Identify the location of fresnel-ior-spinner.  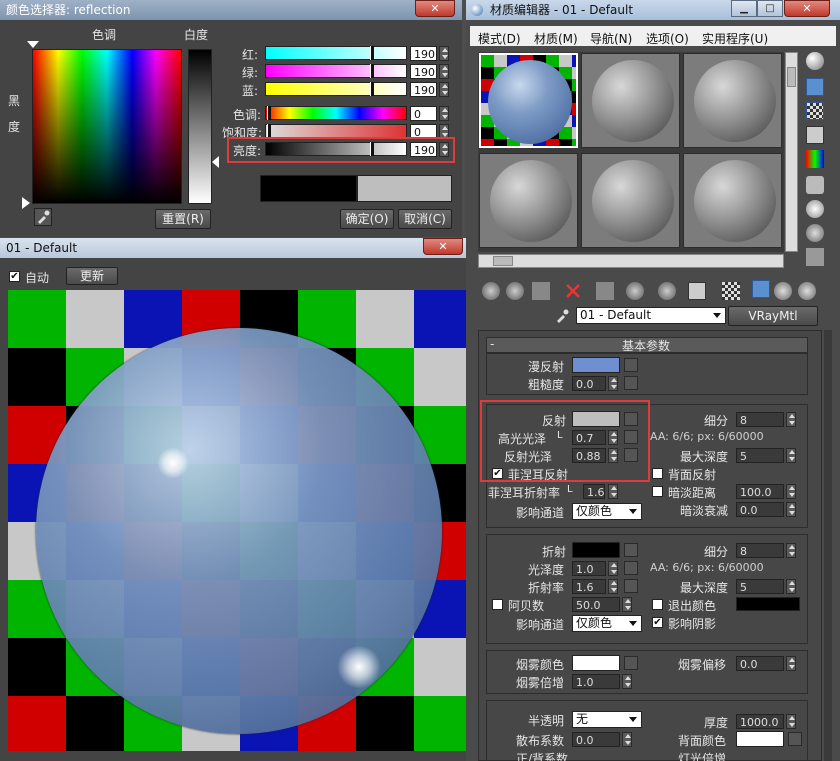
(613, 491).